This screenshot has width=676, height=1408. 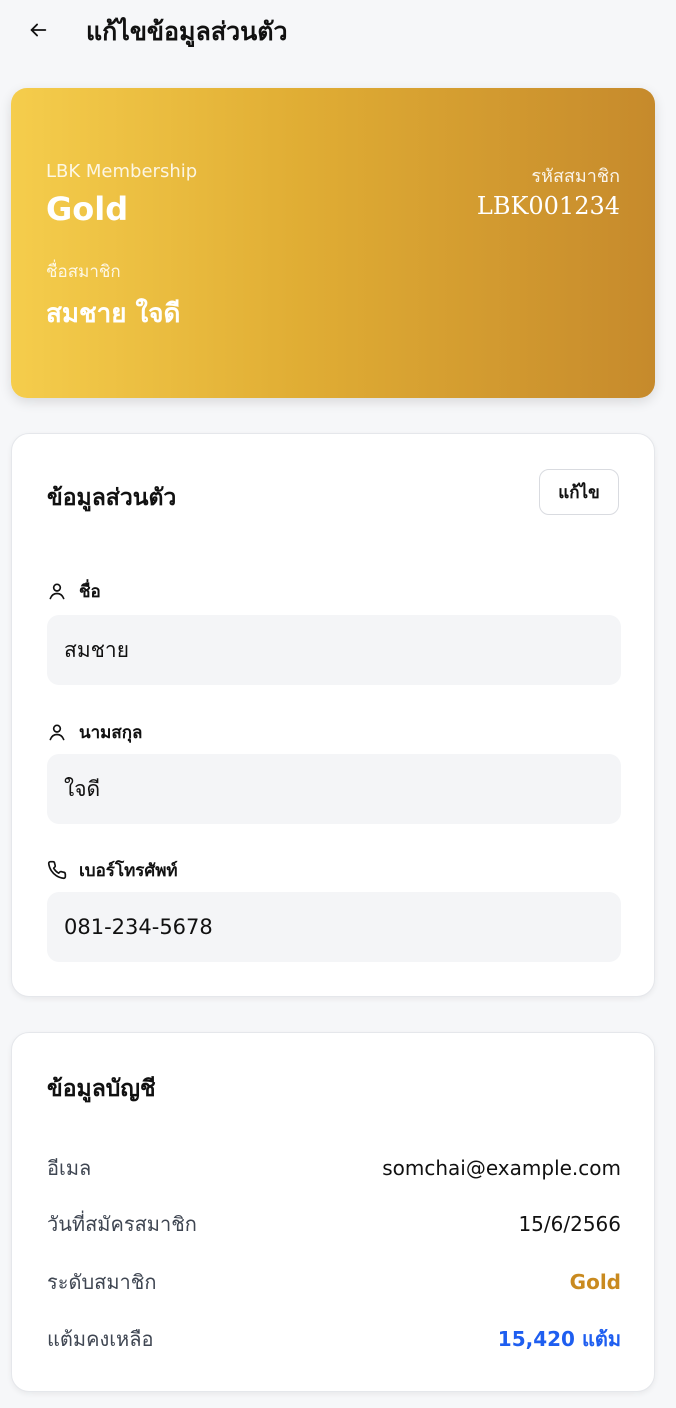 What do you see at coordinates (87, 209) in the screenshot?
I see `membership-tier: Gold` at bounding box center [87, 209].